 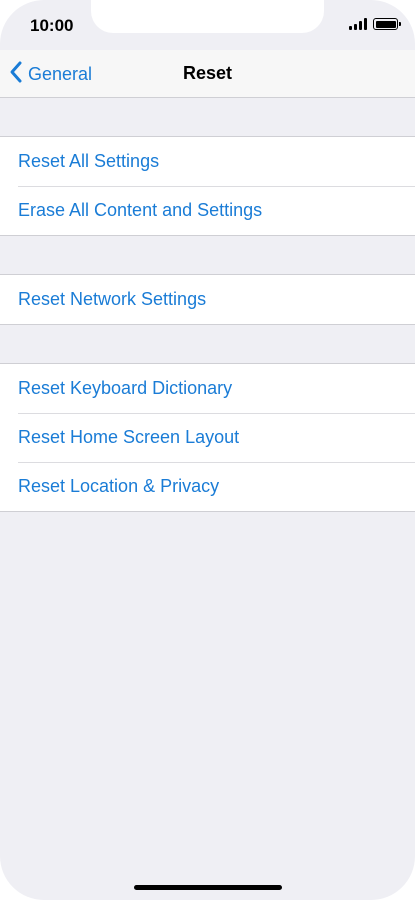 What do you see at coordinates (207, 25) in the screenshot?
I see `status-bar: 10:00` at bounding box center [207, 25].